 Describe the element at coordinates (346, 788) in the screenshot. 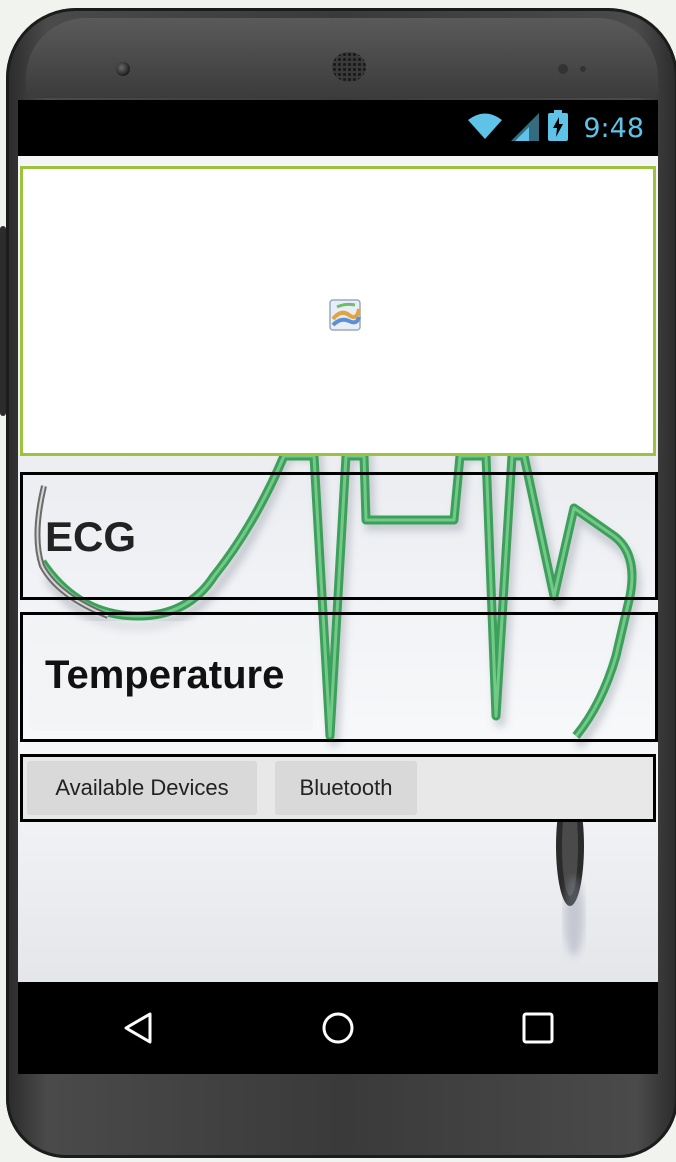

I see `bluetooth-button: Bluetooth` at that location.